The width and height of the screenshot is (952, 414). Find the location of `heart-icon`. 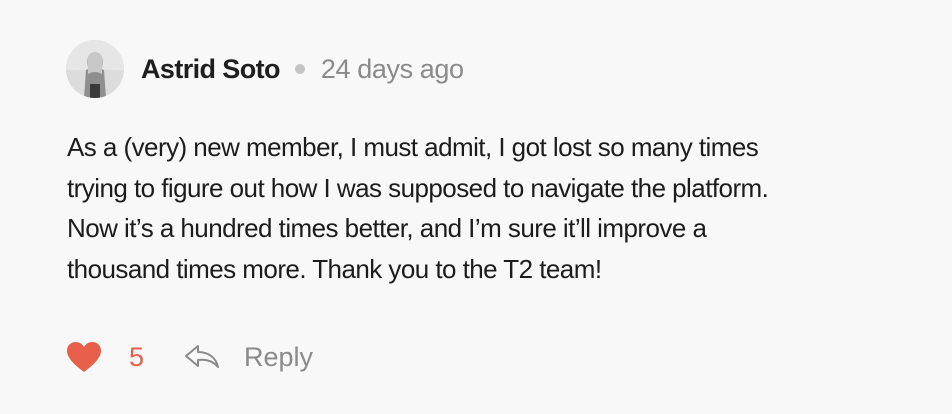

heart-icon is located at coordinates (84, 357).